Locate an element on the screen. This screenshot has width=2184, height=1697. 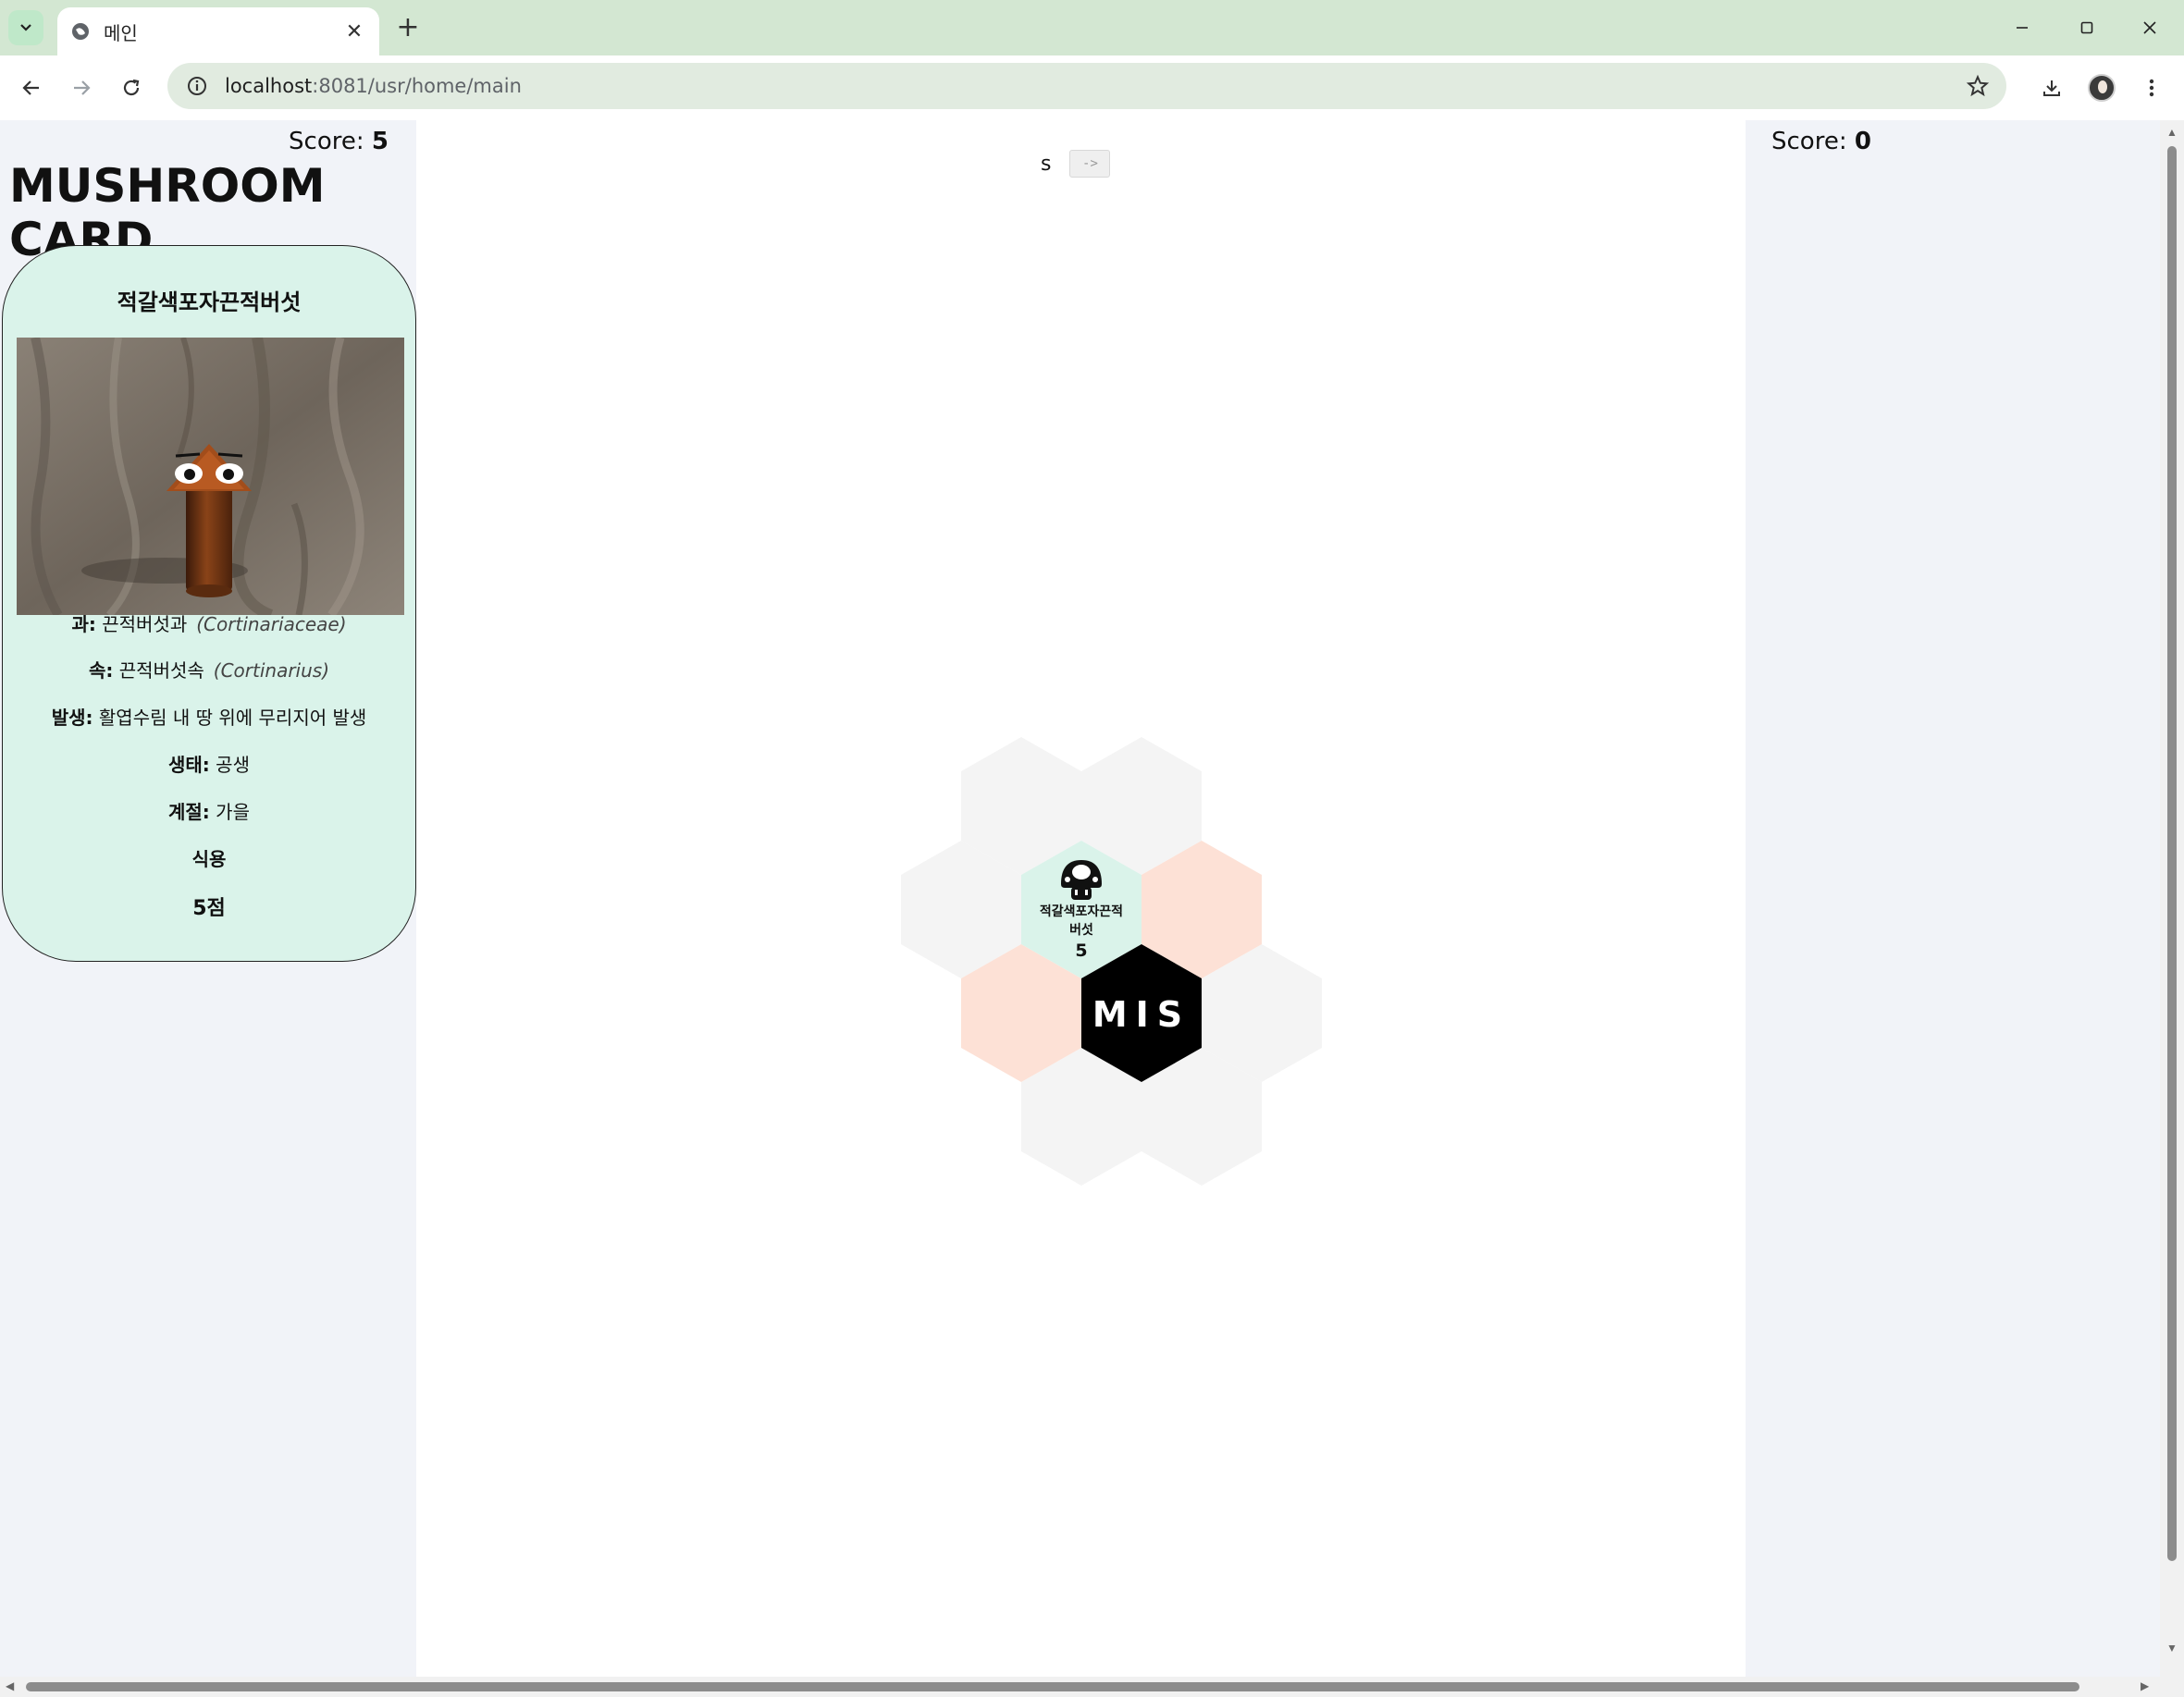
ecology-value: 공생 is located at coordinates (233, 765).